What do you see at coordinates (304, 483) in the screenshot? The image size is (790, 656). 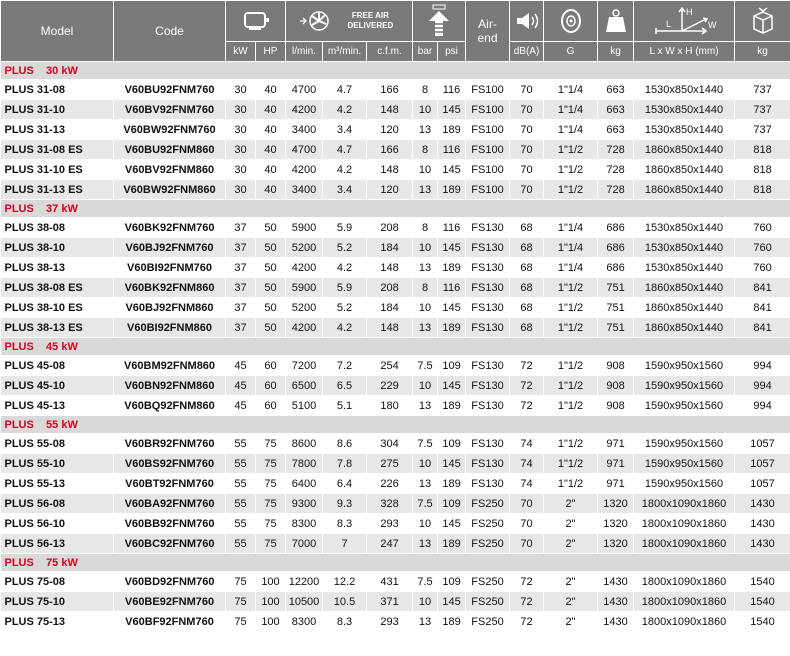 I see `value-cell: 6400` at bounding box center [304, 483].